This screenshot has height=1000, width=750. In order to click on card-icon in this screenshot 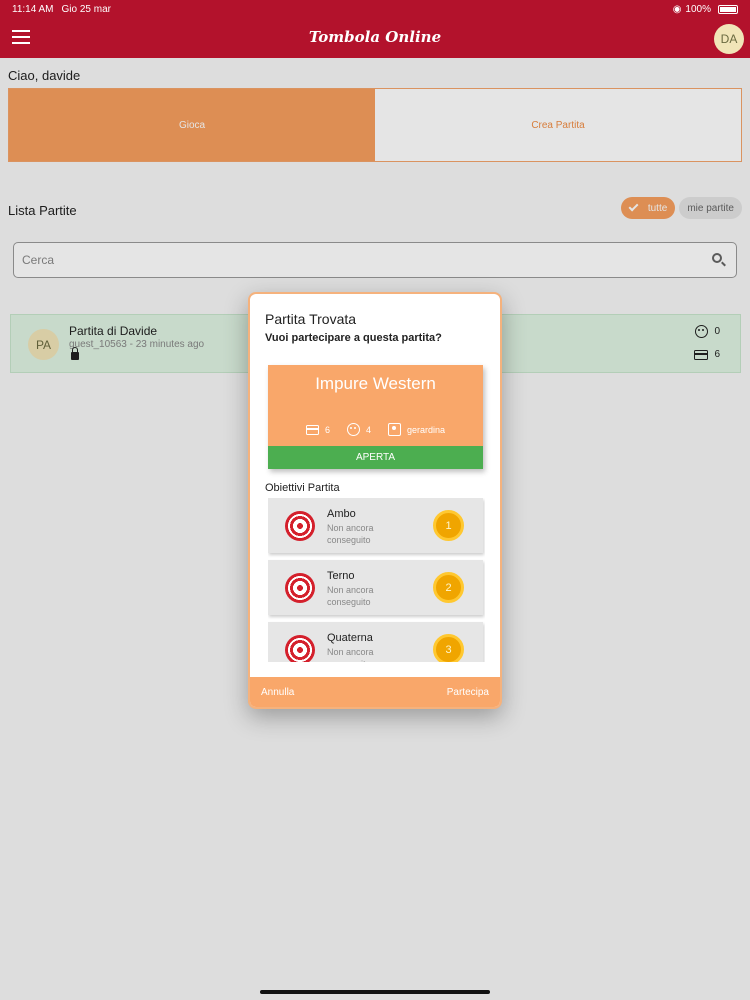, I will do `click(312, 429)`.